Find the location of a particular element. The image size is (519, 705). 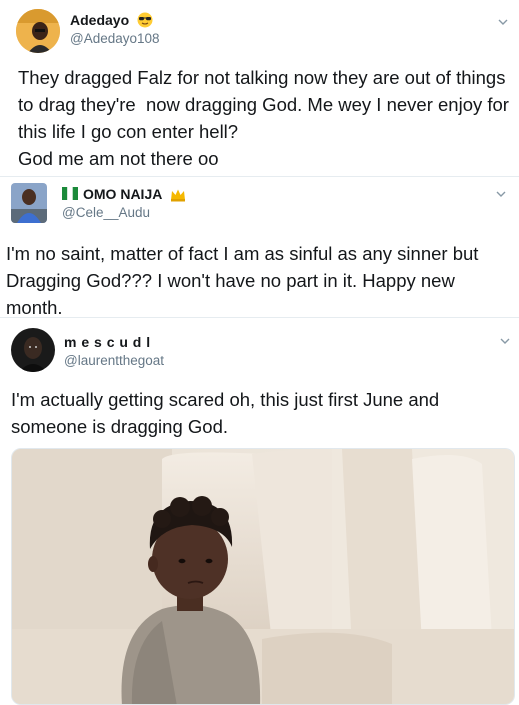

avatar-mescudl is located at coordinates (33, 350).